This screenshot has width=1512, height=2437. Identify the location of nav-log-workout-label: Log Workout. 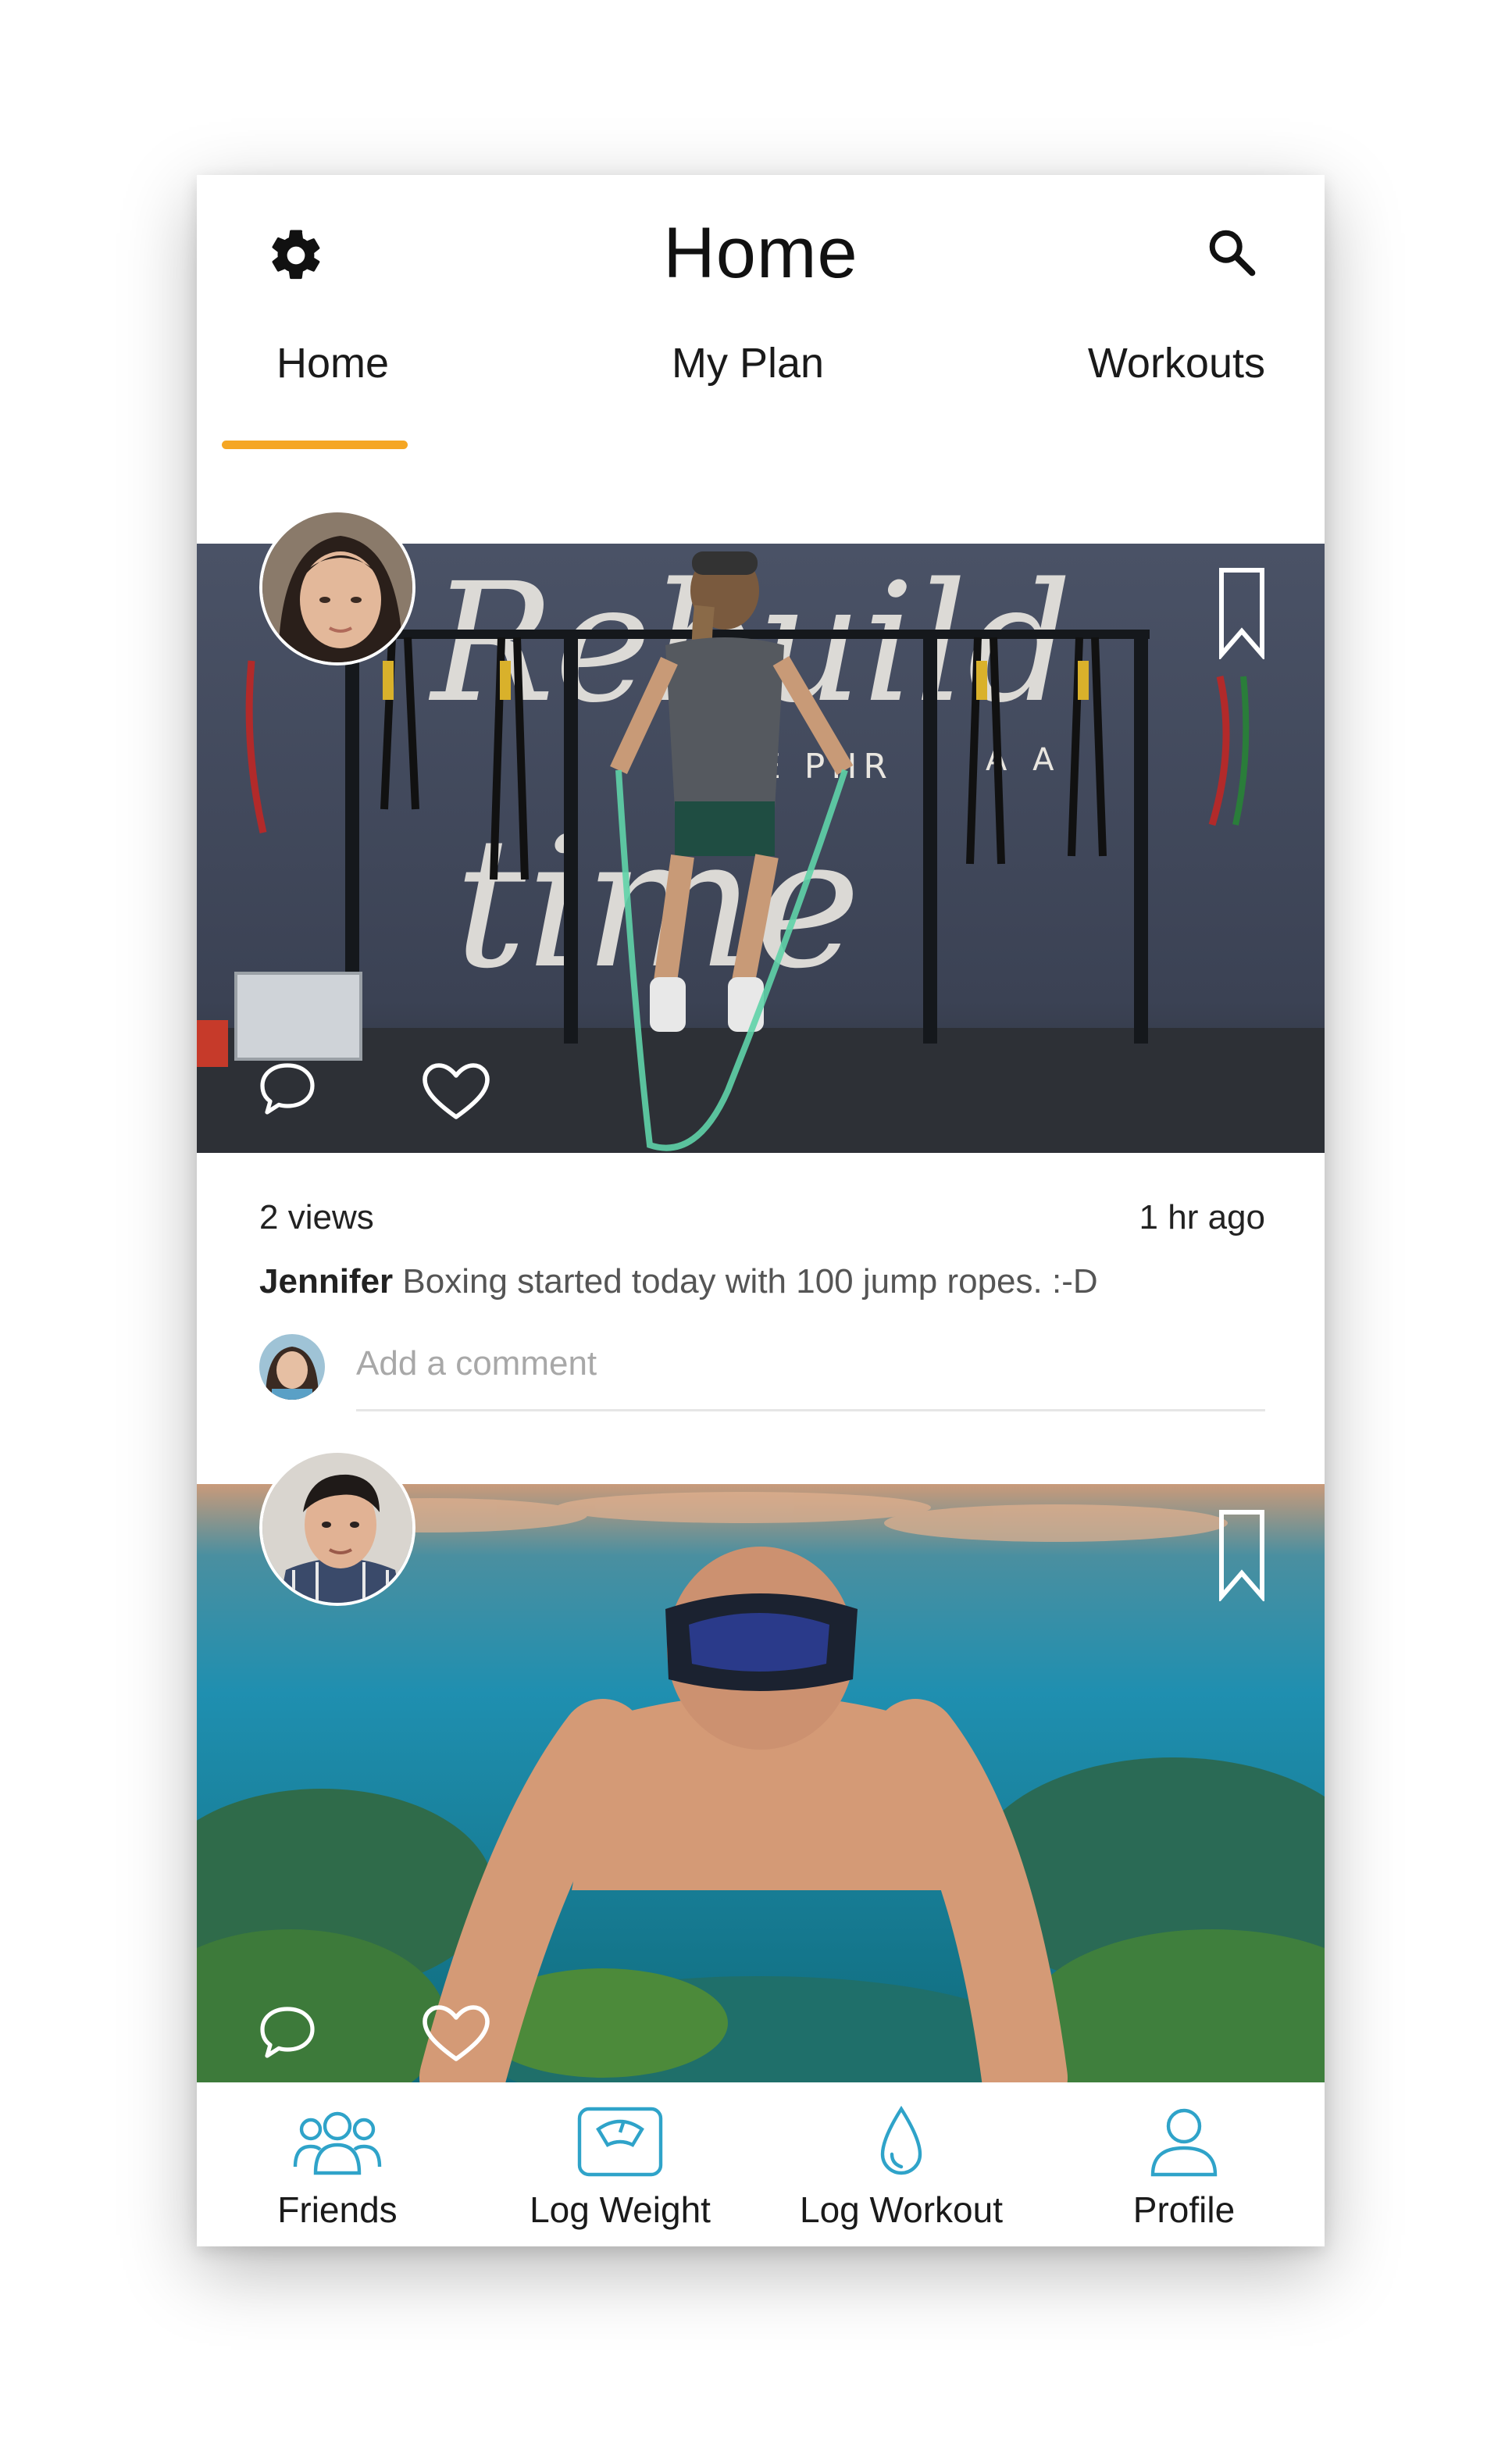
(901, 2209).